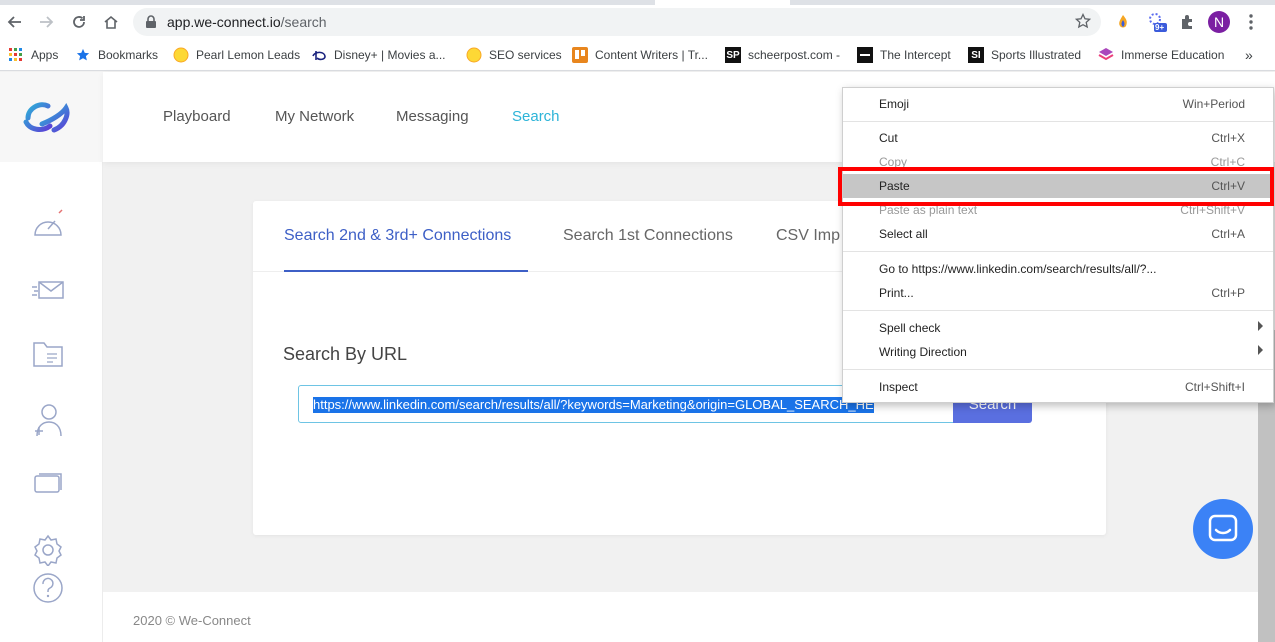 This screenshot has width=1275, height=642. Describe the element at coordinates (397, 236) in the screenshot. I see `tab-search-2nd-3rd: Search 2nd & 3rd+ Connections` at that location.